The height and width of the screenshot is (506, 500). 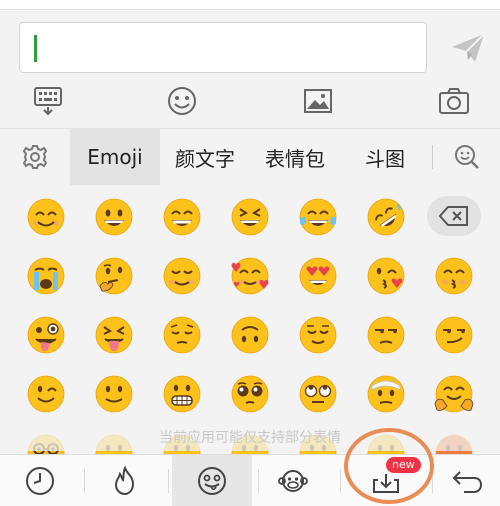 I want to click on gear-icon, so click(x=35, y=157).